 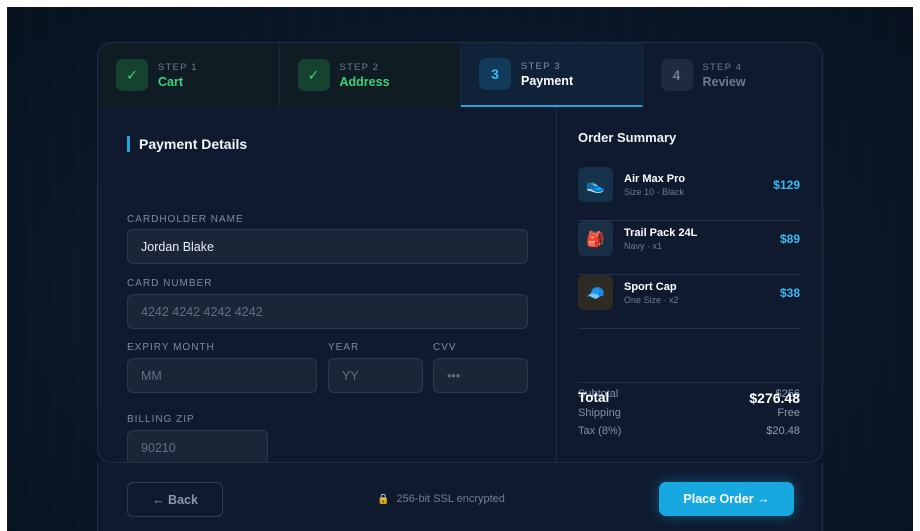 What do you see at coordinates (724, 81) in the screenshot?
I see `step-label: Review` at bounding box center [724, 81].